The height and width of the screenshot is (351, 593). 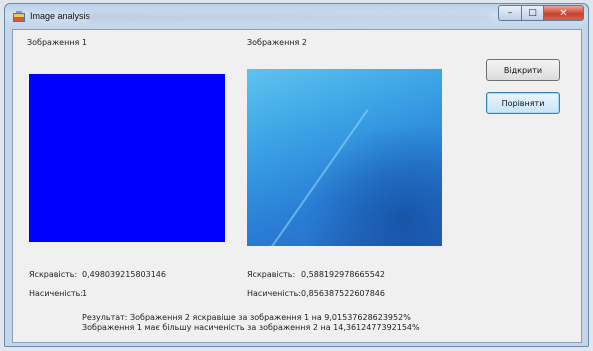 I want to click on image2-brightness-value: 0,588192978665542, so click(x=343, y=274).